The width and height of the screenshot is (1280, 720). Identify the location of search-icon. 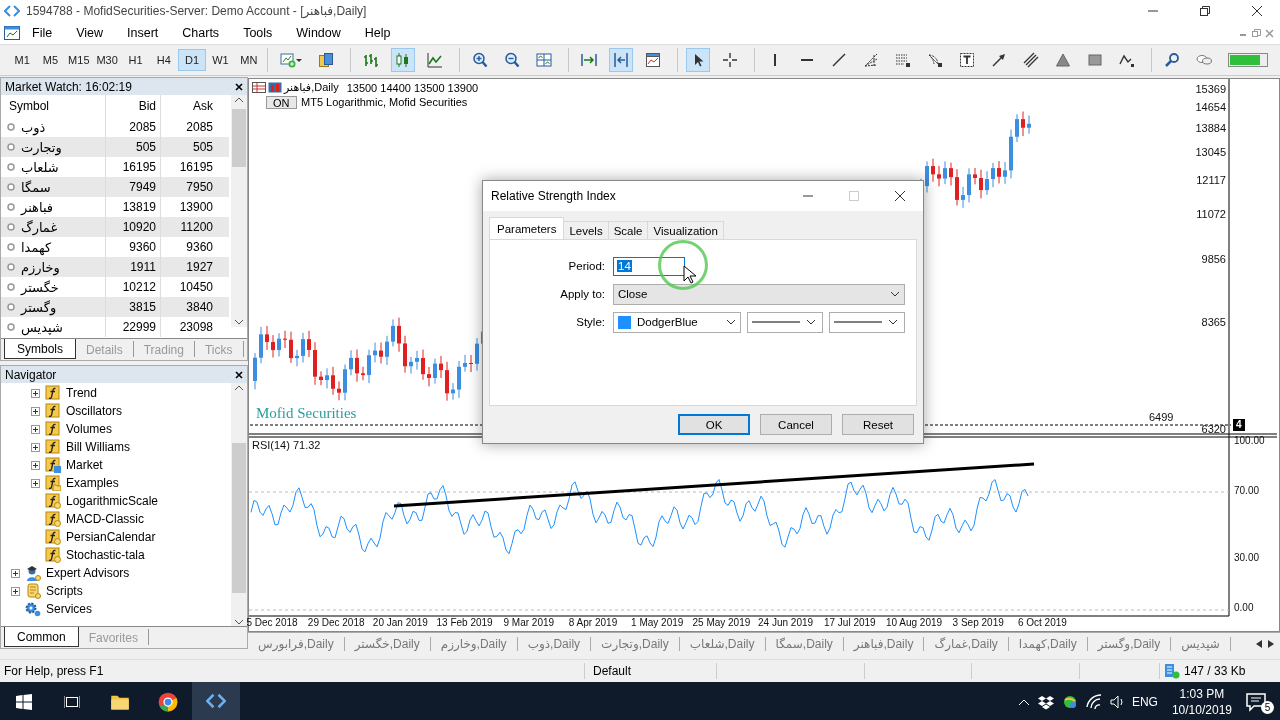
(1171, 60).